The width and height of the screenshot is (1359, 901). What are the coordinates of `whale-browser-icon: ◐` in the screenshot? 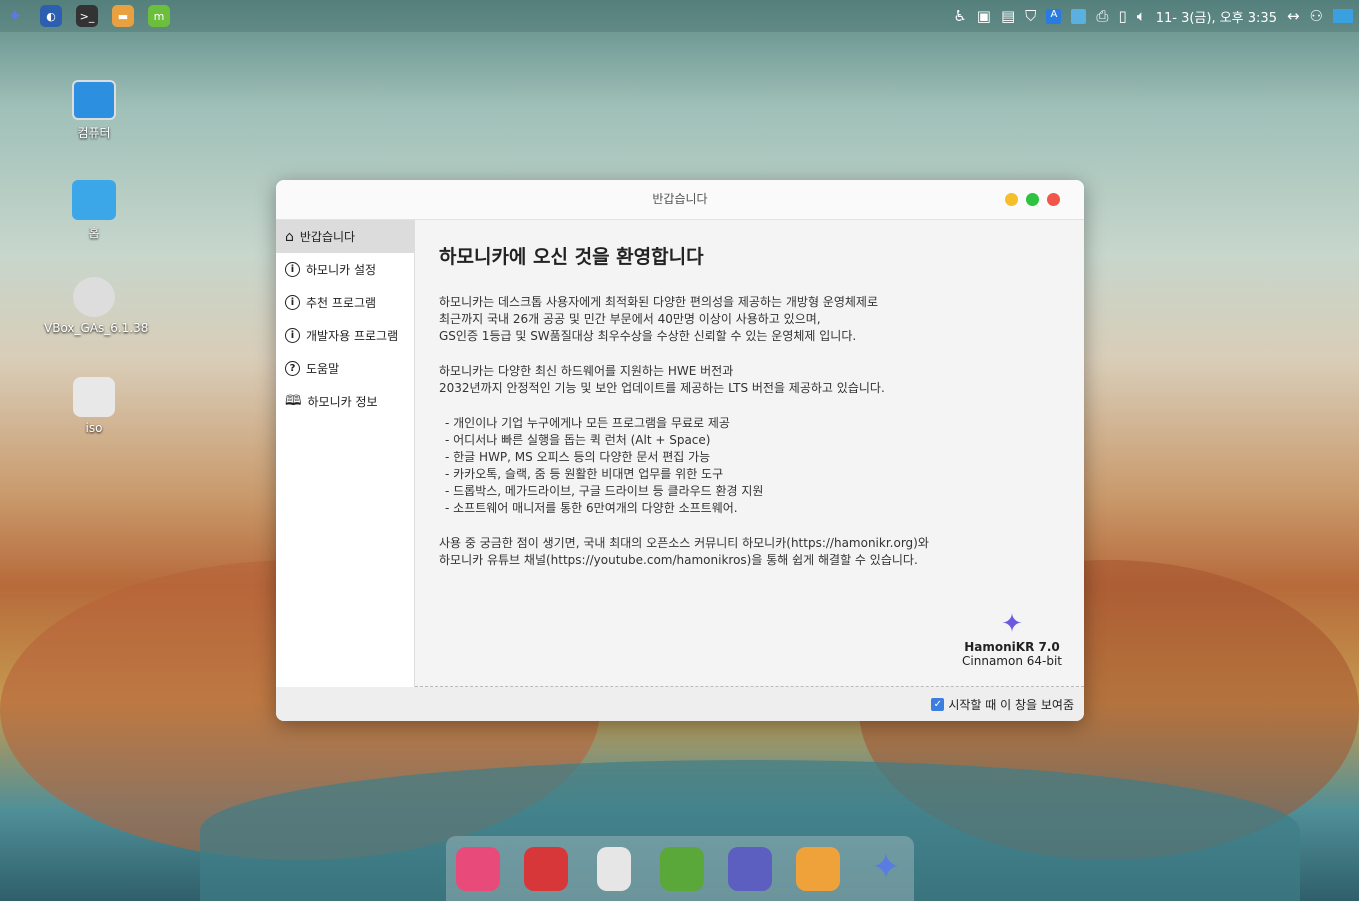 It's located at (51, 16).